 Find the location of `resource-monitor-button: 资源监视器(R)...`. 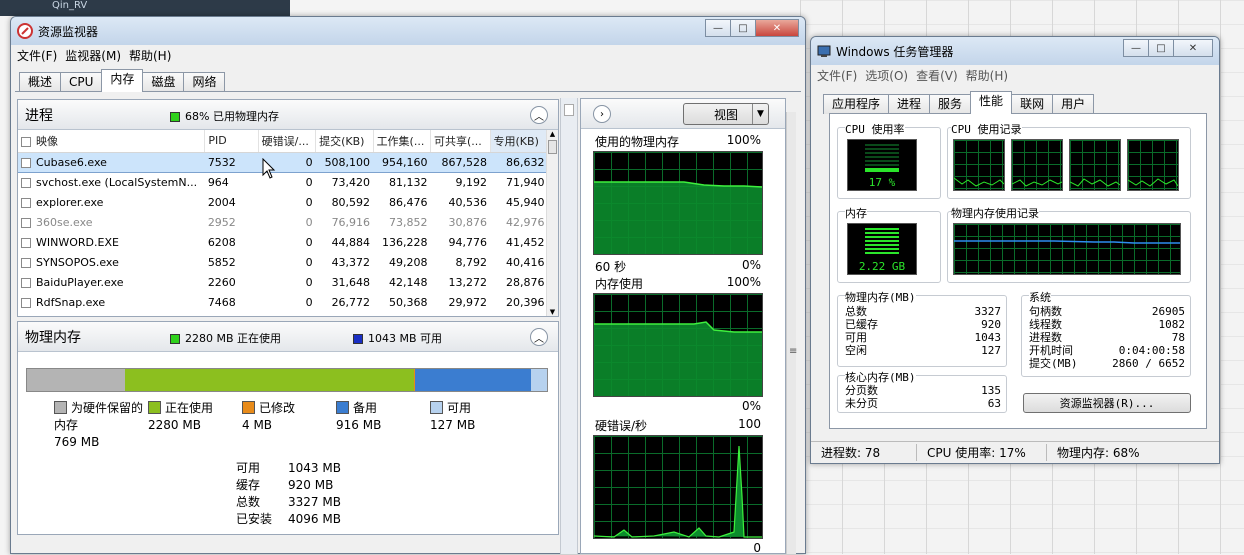

resource-monitor-button: 资源监视器(R)... is located at coordinates (1107, 403).